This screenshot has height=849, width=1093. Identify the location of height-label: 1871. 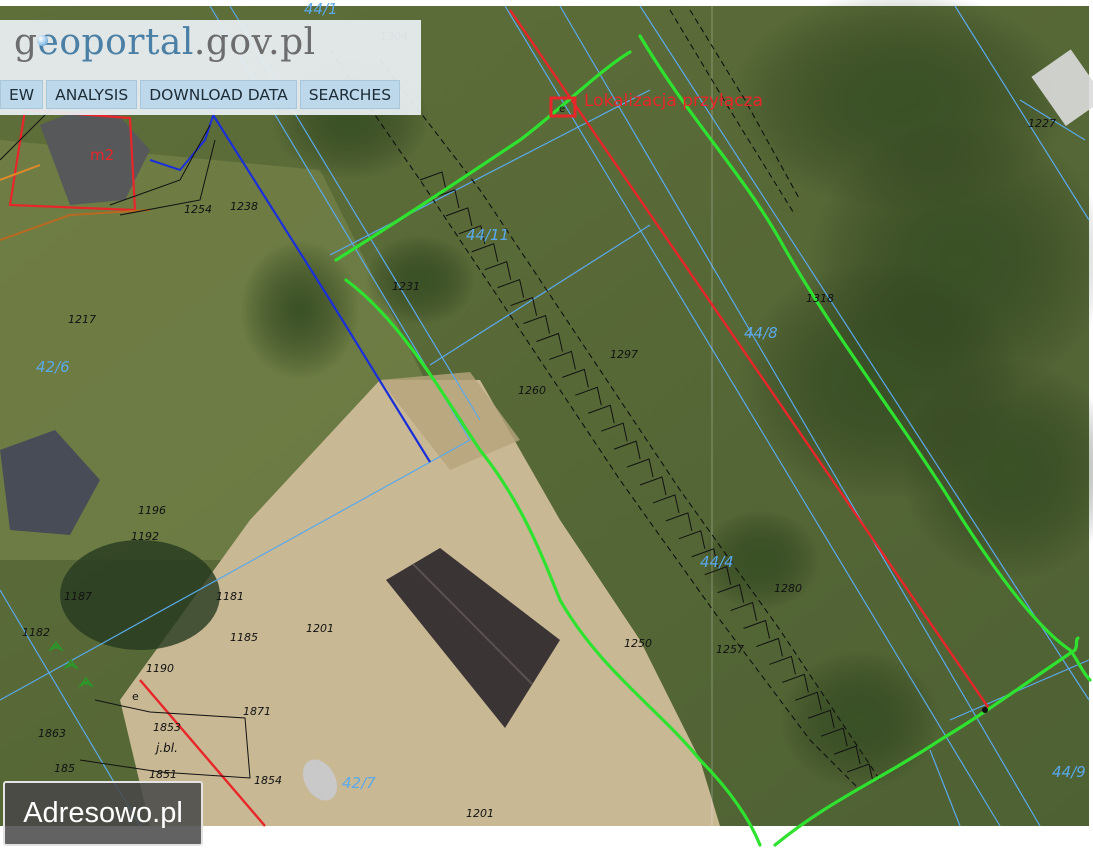
(257, 711).